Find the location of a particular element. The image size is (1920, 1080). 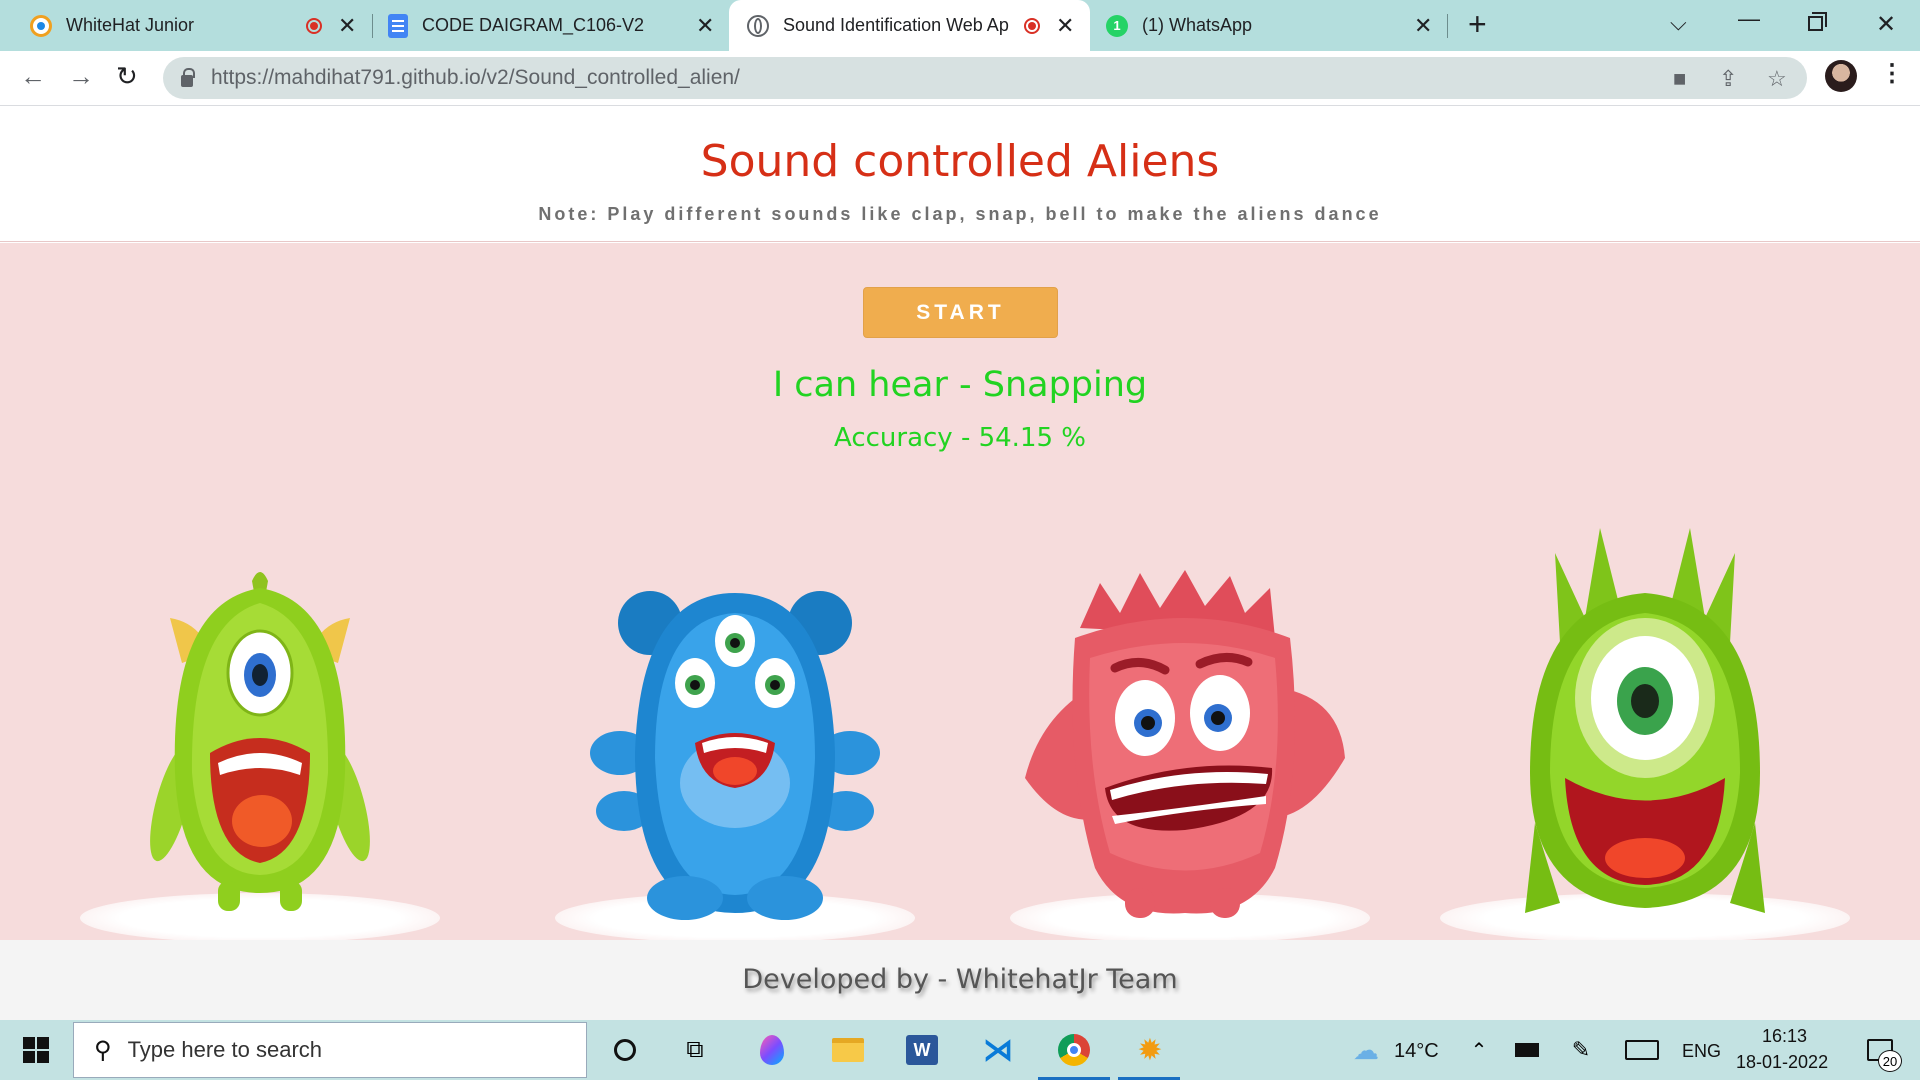

google-docs-icon is located at coordinates (398, 25).